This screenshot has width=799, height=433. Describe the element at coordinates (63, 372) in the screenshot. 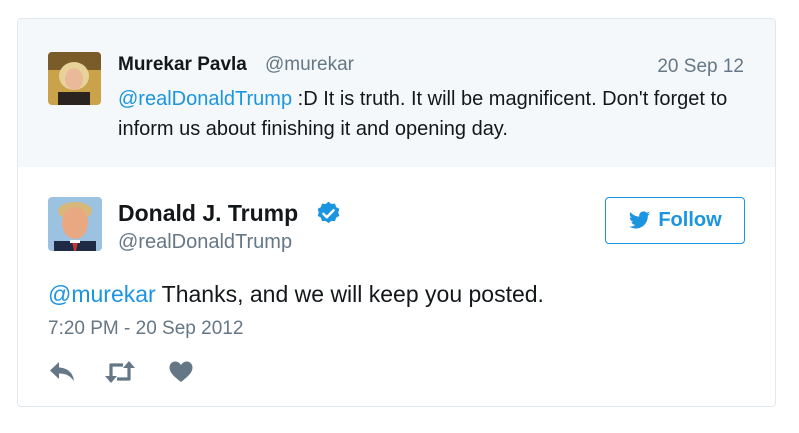

I see `reply-icon` at that location.